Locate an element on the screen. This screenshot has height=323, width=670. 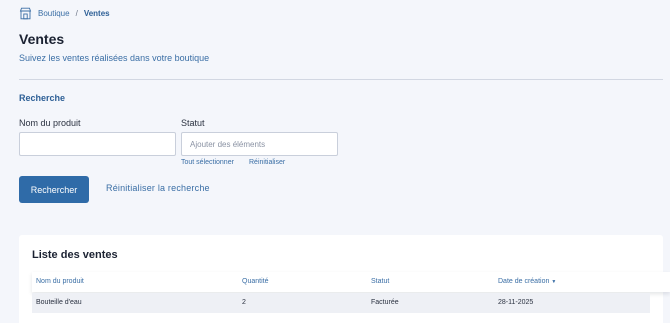
column-header-date: Date de création ▼ is located at coordinates (527, 281).